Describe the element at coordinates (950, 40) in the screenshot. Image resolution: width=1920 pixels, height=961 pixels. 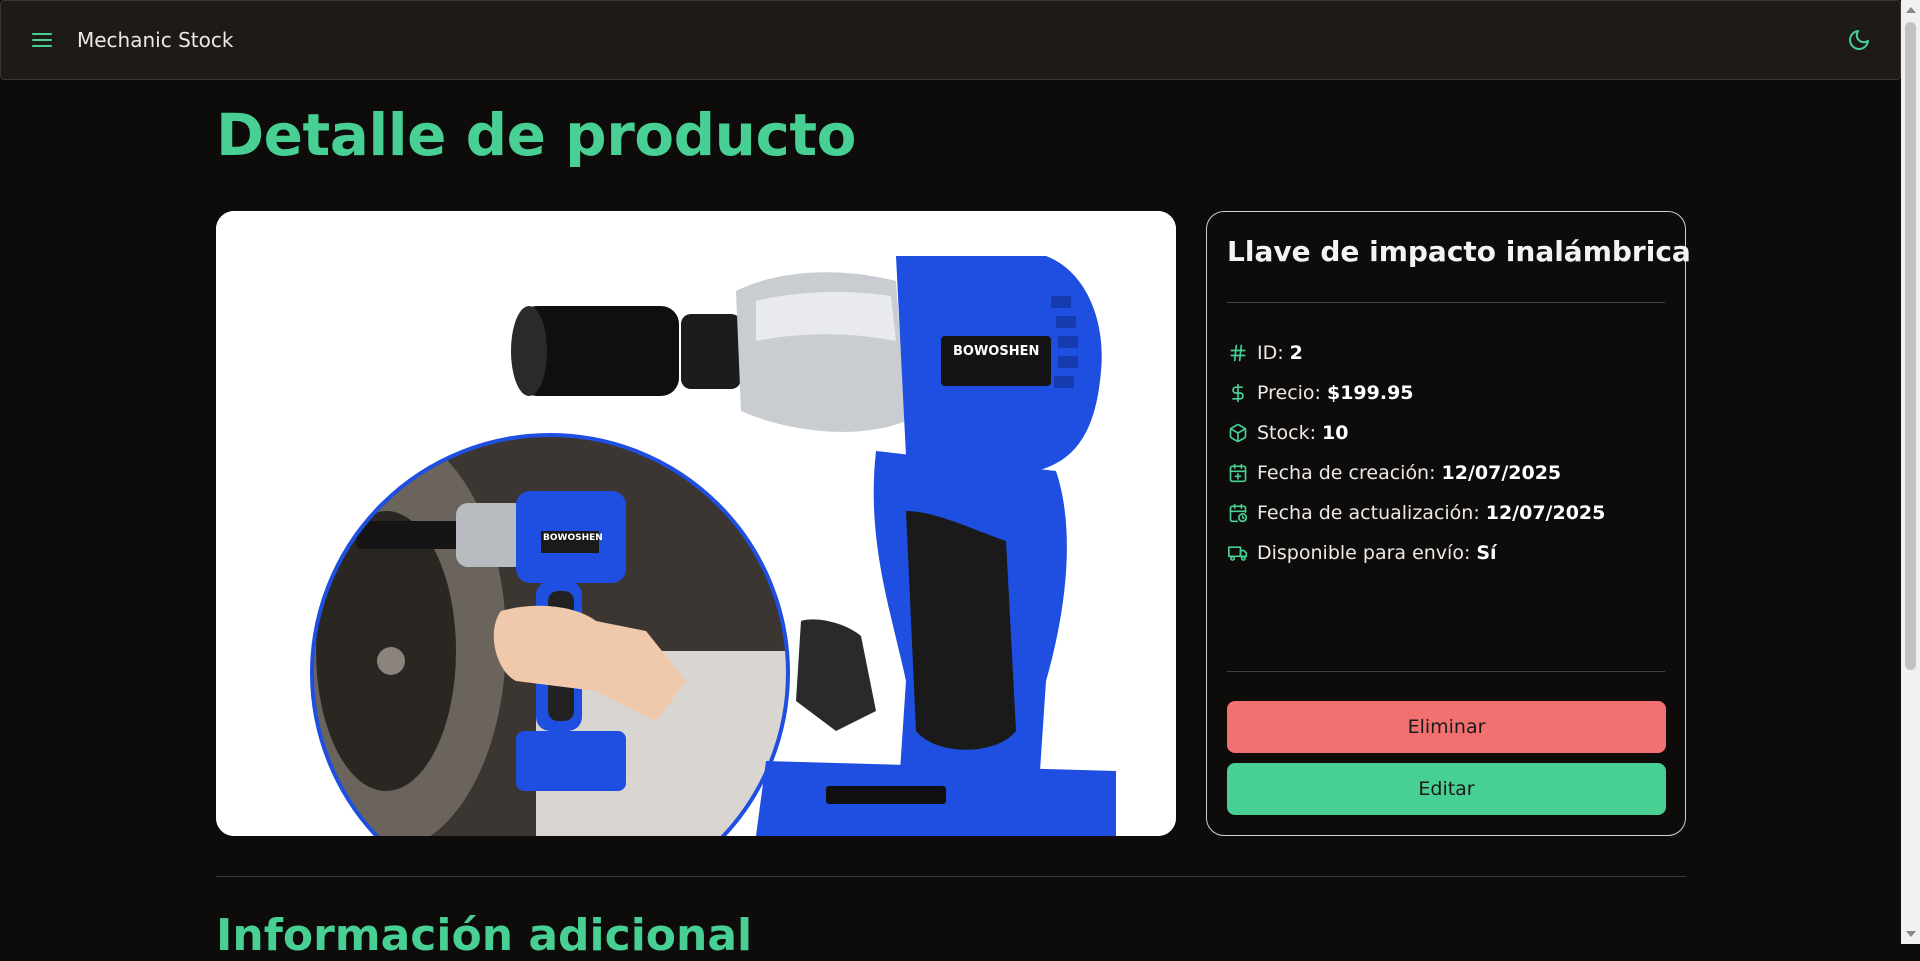
I see `top-navbar: Mechanic Stock` at that location.